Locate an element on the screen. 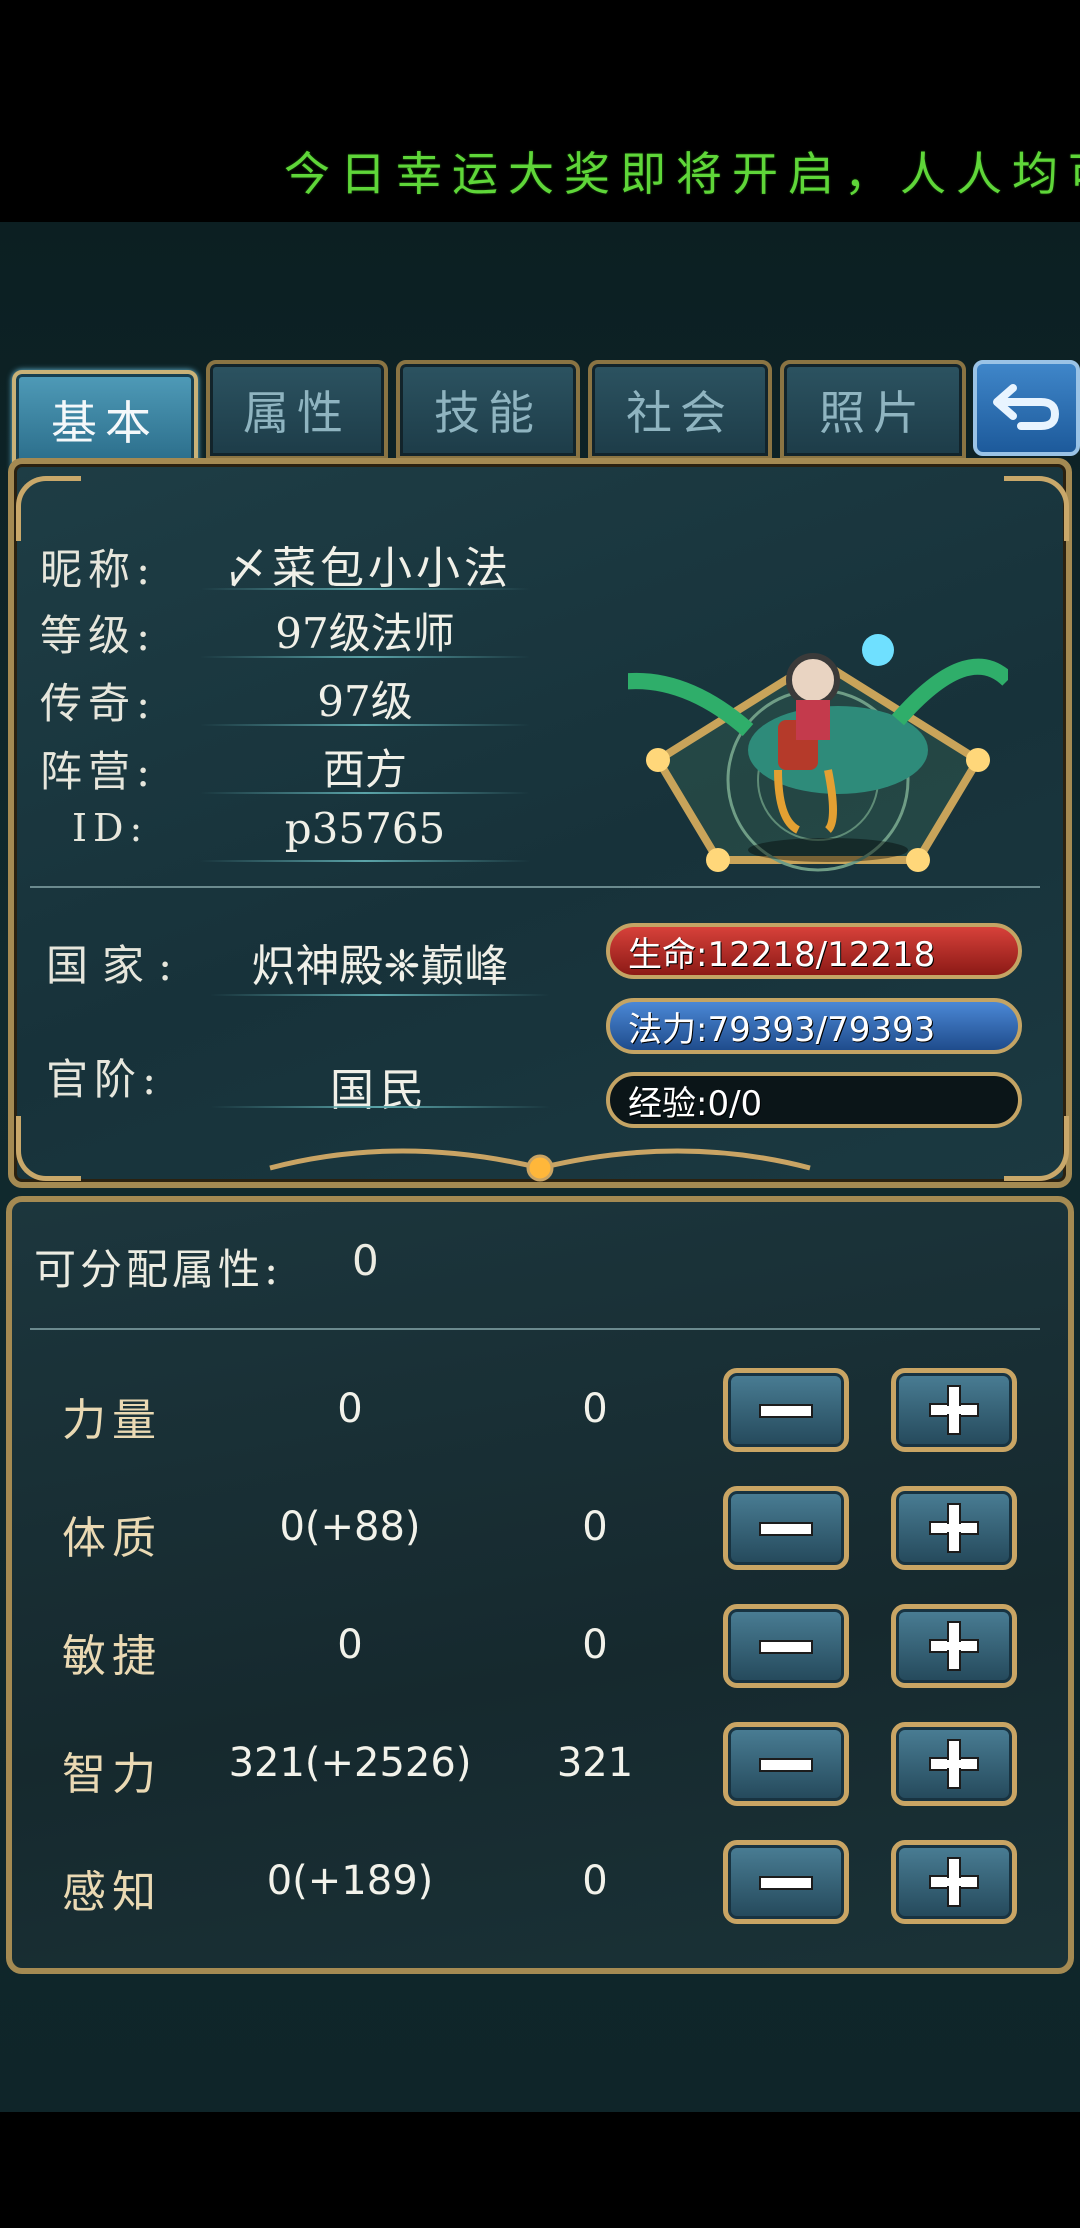  constitution-plus-button is located at coordinates (954, 1528).